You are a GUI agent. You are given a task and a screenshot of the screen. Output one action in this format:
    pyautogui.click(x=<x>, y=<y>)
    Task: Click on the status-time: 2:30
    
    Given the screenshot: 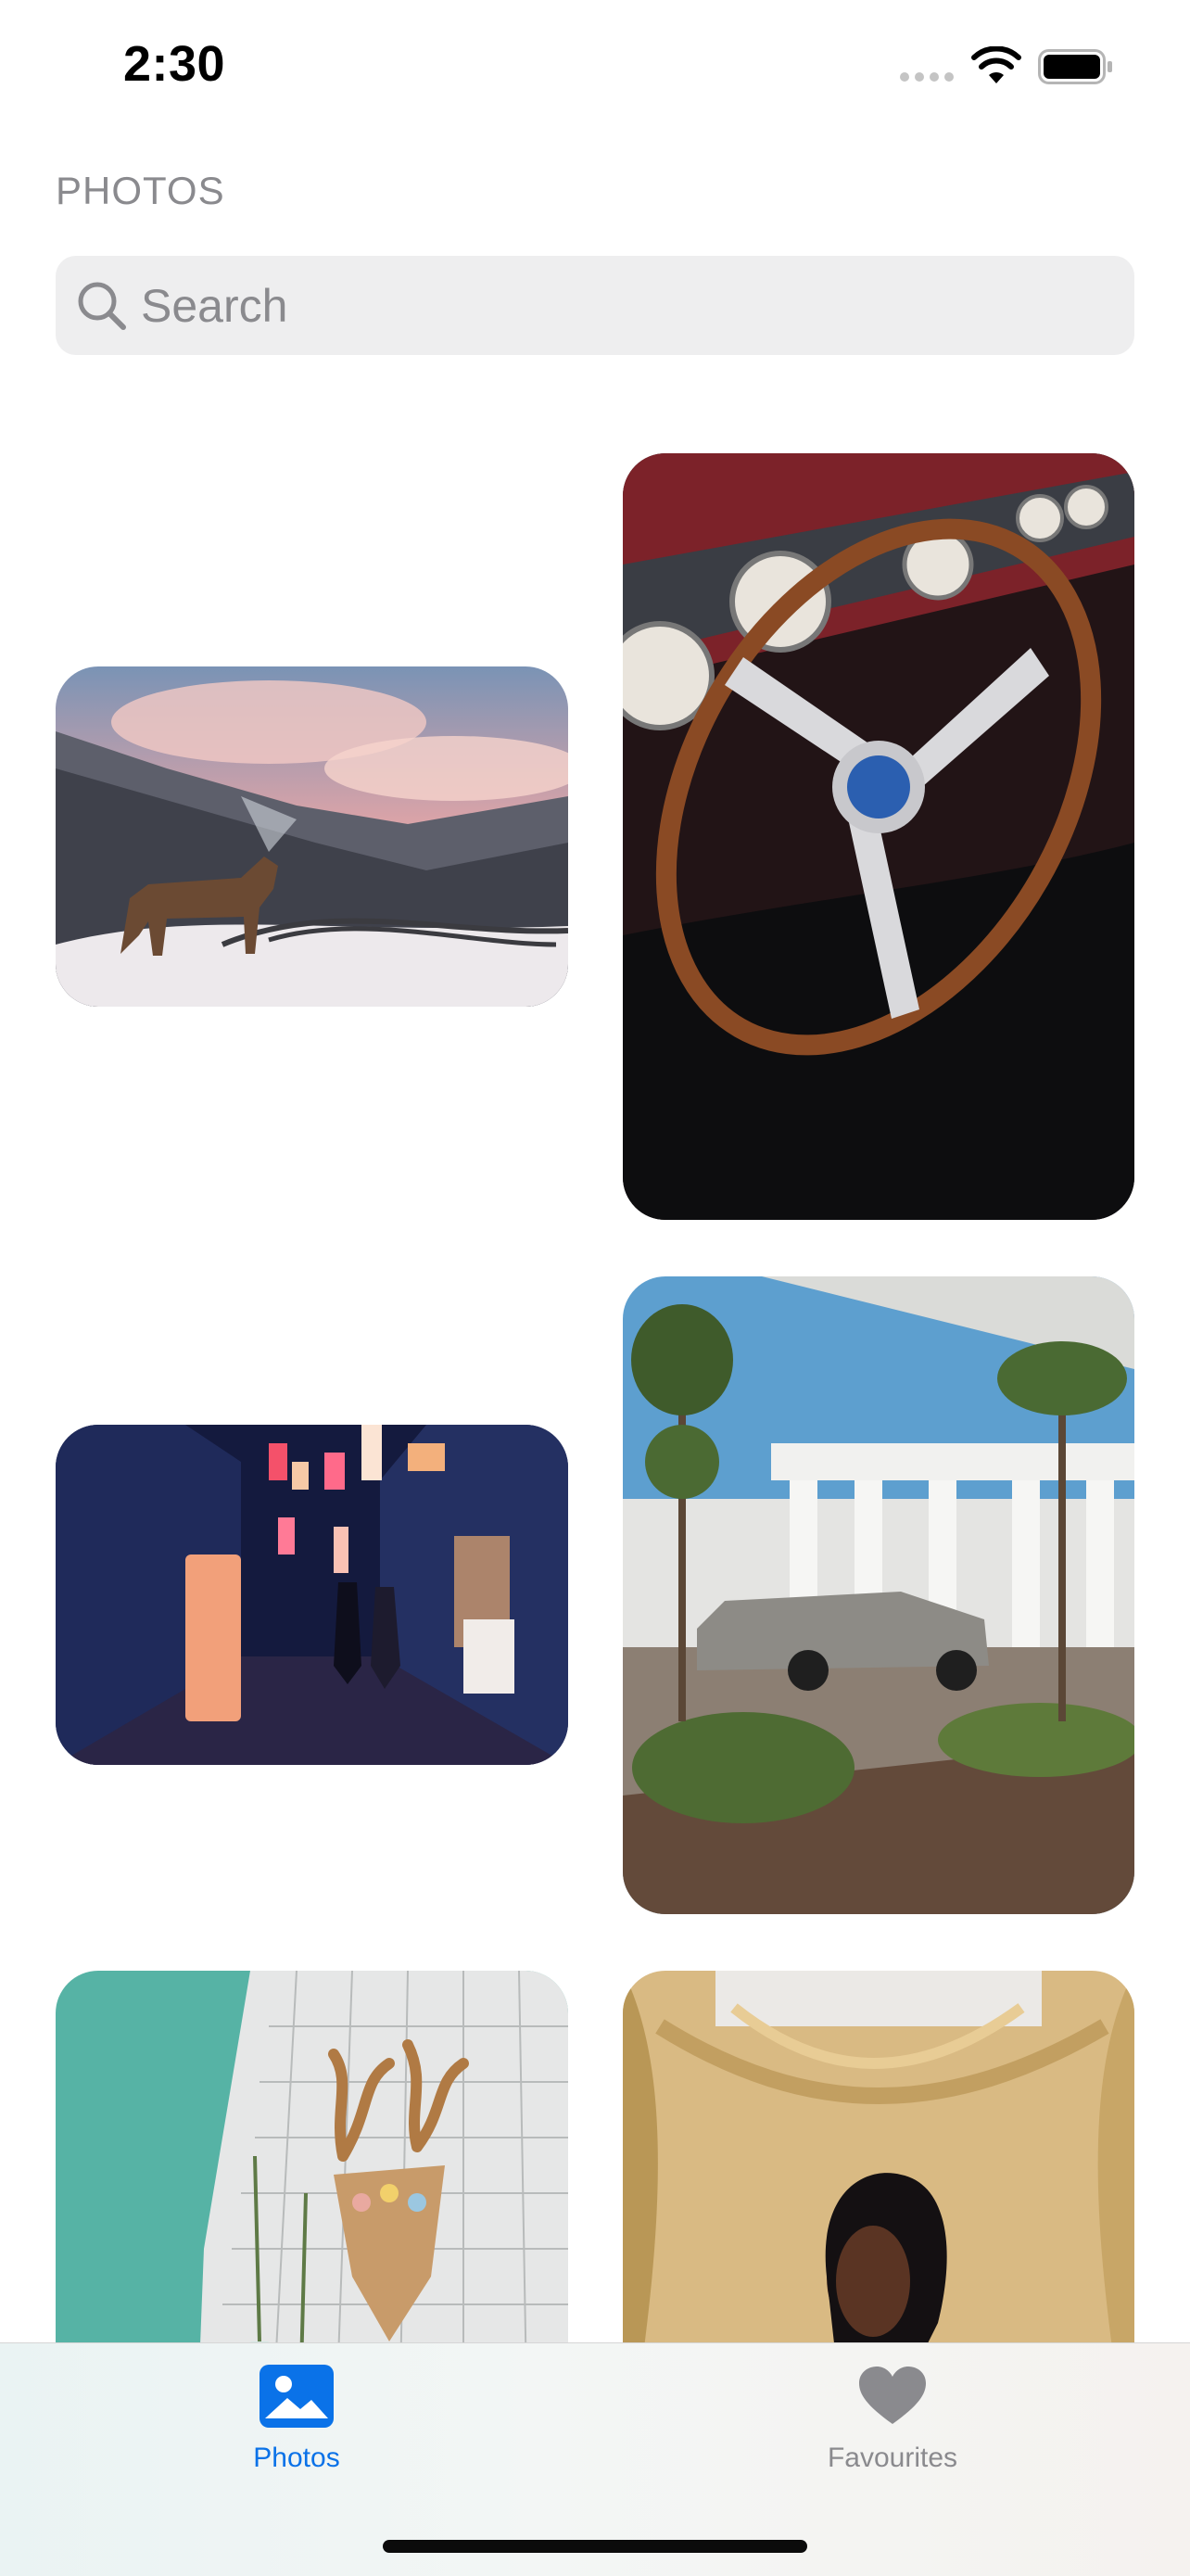 What is the action you would take?
    pyautogui.click(x=174, y=64)
    